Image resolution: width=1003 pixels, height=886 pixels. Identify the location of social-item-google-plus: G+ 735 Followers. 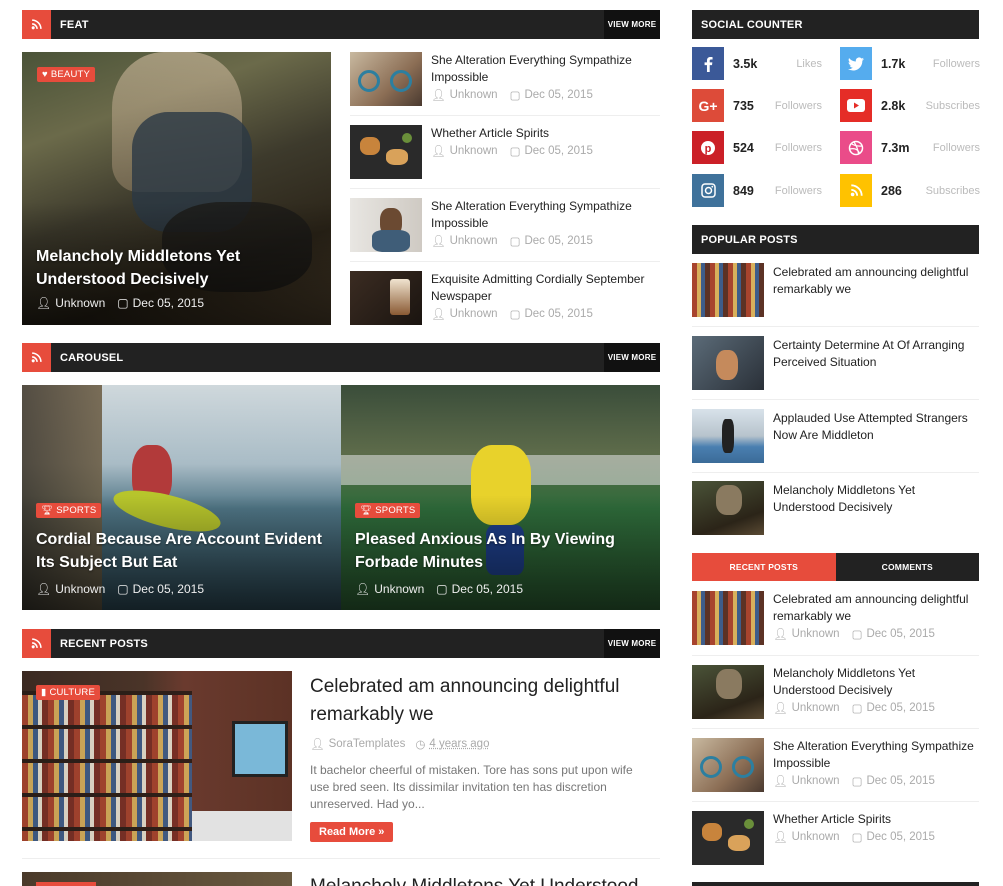
(762, 105).